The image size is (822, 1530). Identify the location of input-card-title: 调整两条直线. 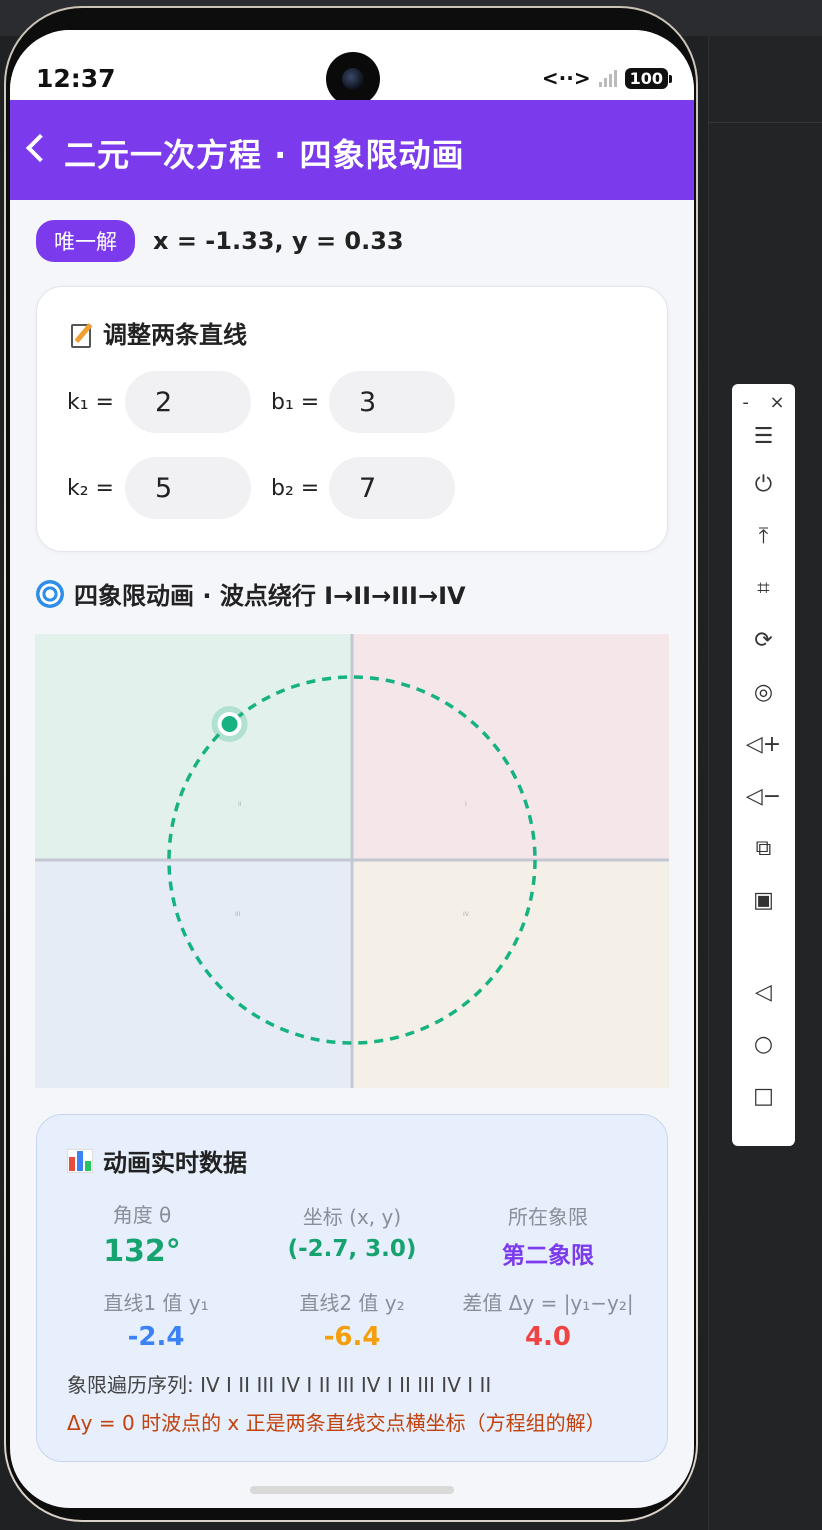
(159, 332).